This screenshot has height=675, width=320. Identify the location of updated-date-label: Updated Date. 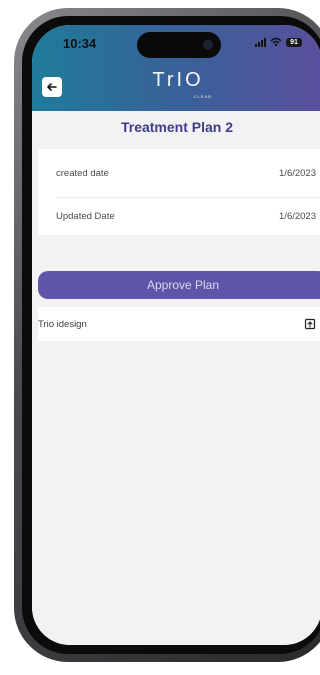
(85, 216).